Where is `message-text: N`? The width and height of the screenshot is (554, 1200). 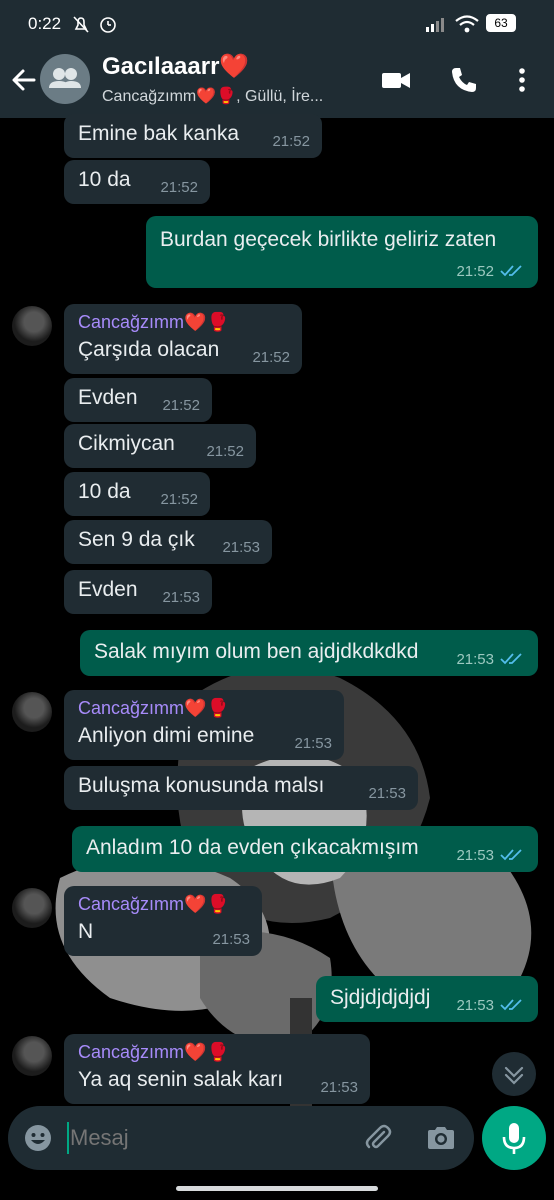 message-text: N is located at coordinates (86, 931).